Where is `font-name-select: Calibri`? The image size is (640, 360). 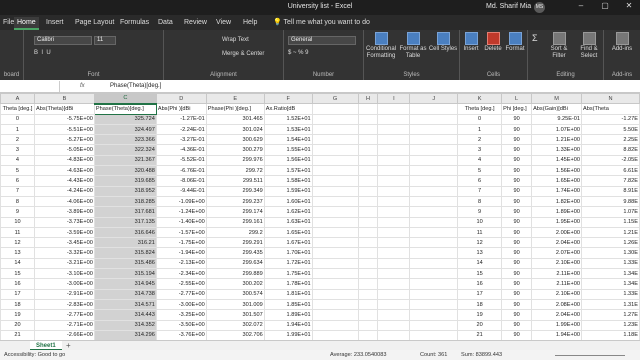 font-name-select: Calibri is located at coordinates (63, 40).